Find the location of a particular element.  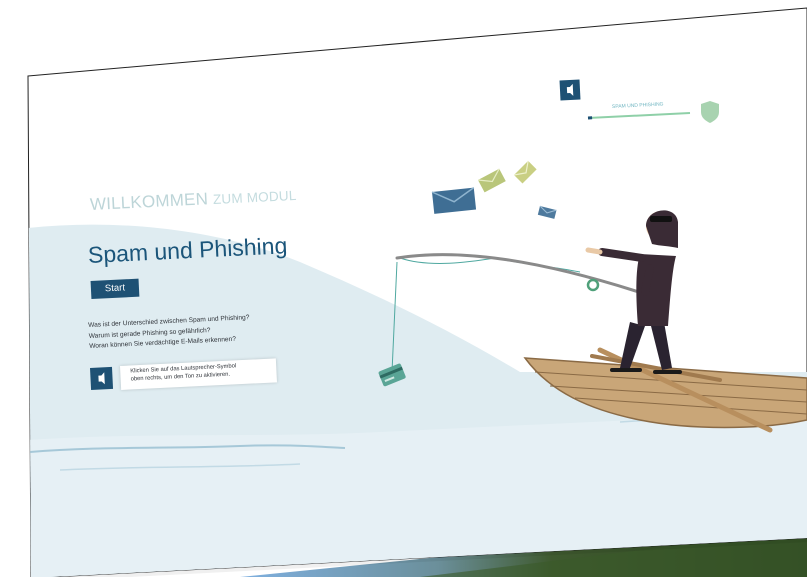

kicker-light: ZUM MODUL is located at coordinates (254, 197).